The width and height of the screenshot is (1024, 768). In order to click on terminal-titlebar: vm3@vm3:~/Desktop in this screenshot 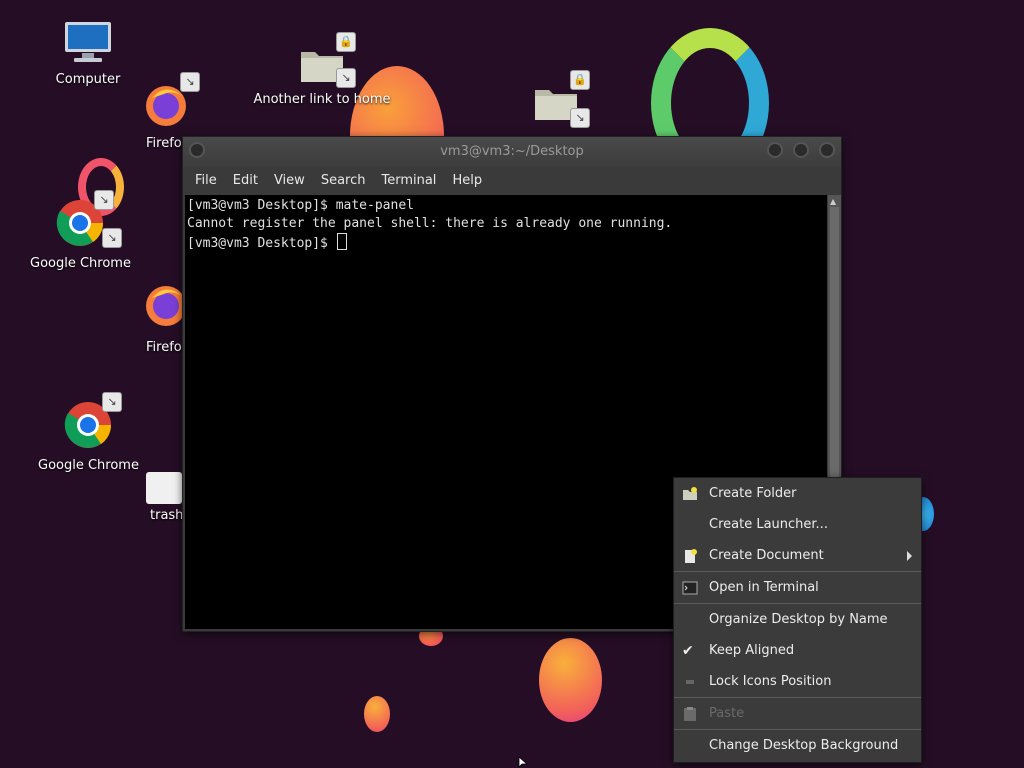, I will do `click(512, 152)`.